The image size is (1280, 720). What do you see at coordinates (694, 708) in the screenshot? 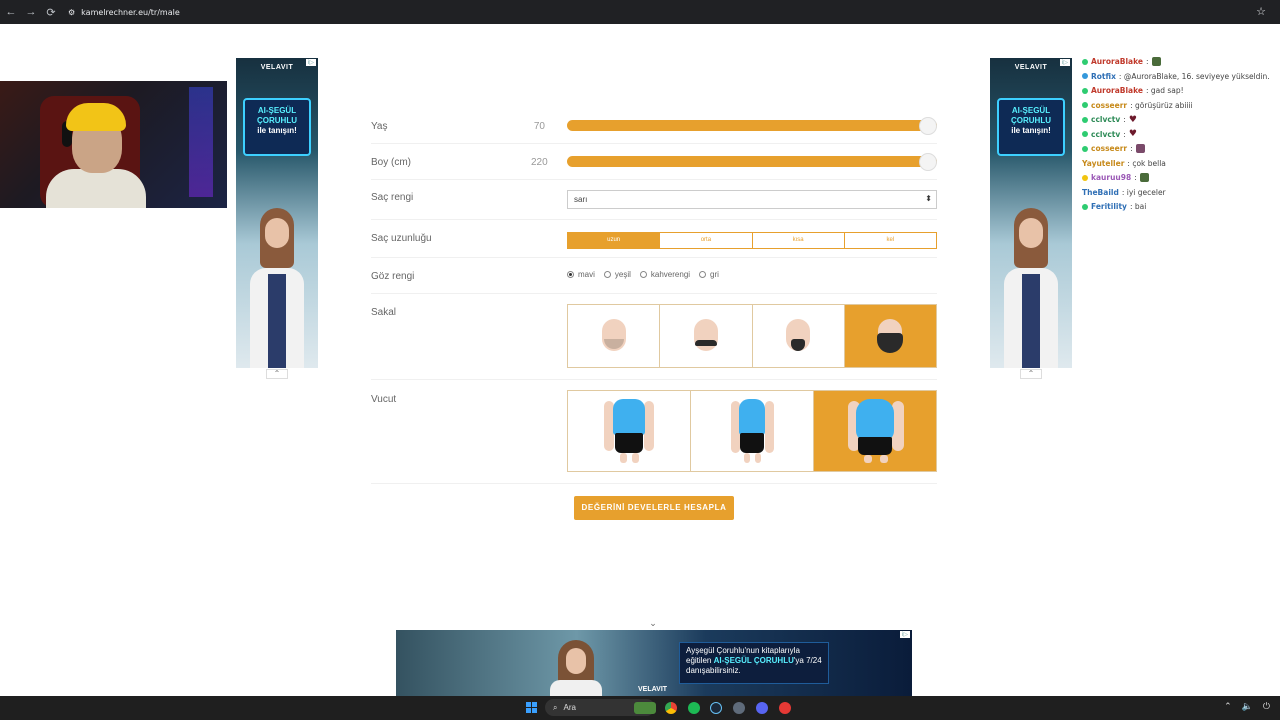
I see `spotify-icon` at bounding box center [694, 708].